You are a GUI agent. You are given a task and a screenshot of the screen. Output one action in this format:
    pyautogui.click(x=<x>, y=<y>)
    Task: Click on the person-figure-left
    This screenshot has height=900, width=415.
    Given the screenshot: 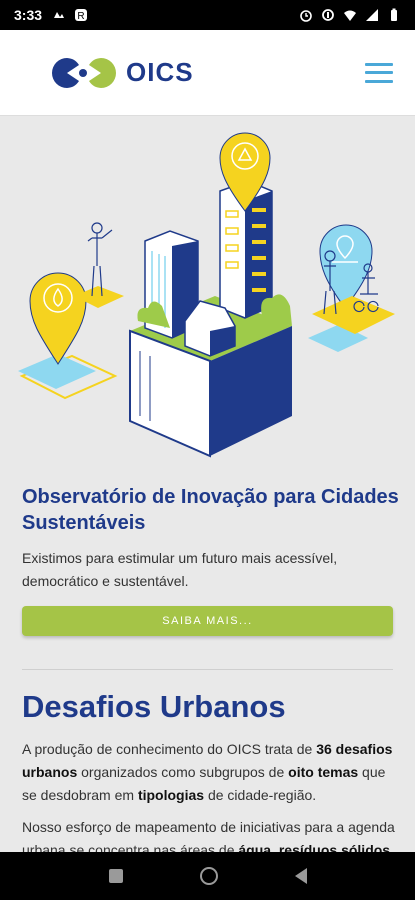 What is the action you would take?
    pyautogui.click(x=100, y=259)
    